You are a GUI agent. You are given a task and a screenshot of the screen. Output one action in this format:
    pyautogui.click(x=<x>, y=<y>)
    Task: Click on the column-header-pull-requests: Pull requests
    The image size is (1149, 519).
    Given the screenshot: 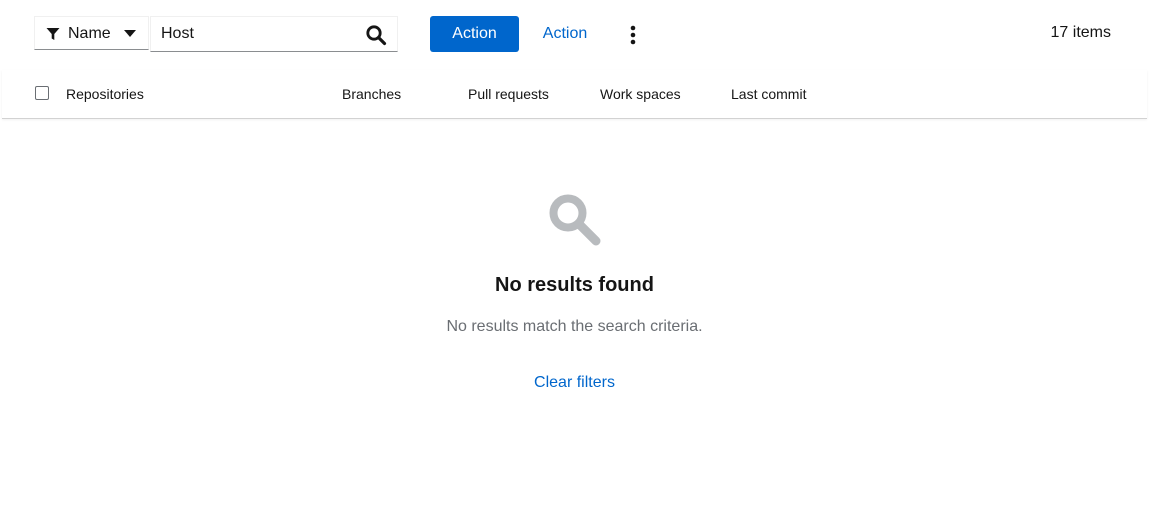 What is the action you would take?
    pyautogui.click(x=508, y=94)
    